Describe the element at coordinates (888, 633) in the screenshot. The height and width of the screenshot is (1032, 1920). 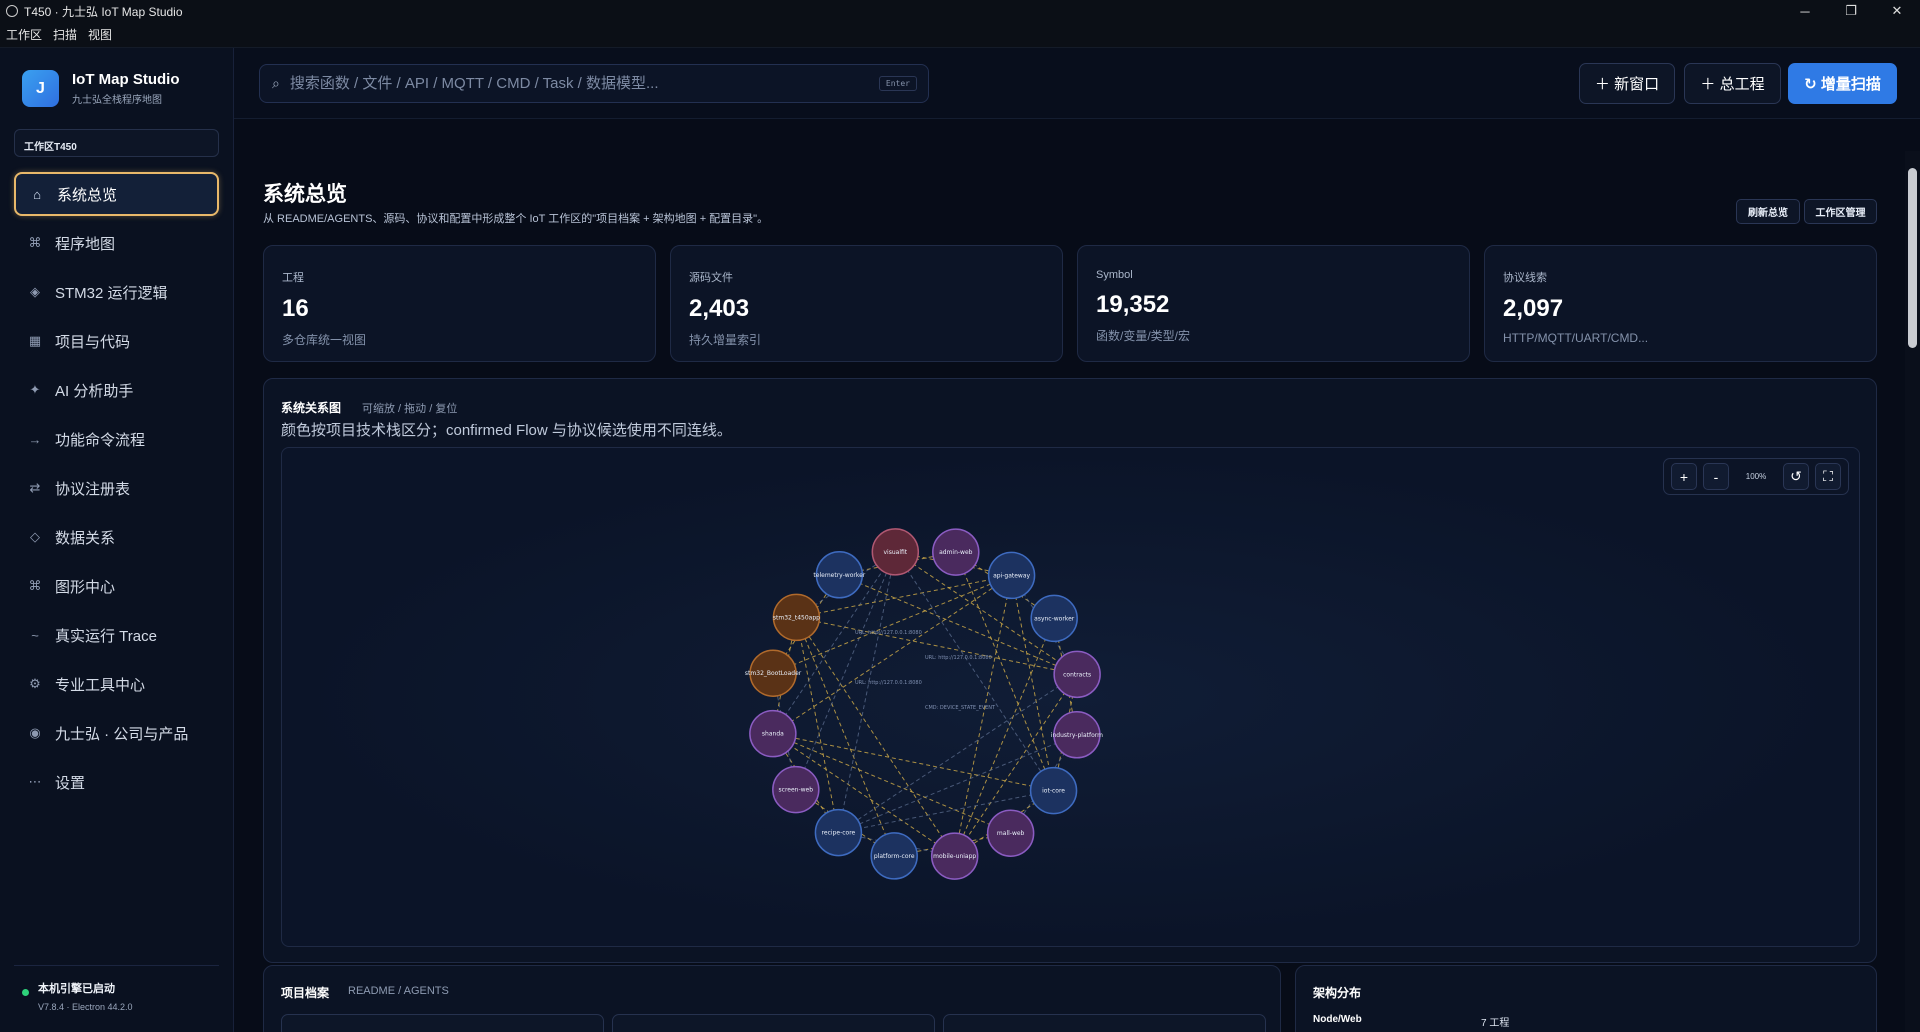
I see `edge-label: URL: http://127.0.0.1:8080` at that location.